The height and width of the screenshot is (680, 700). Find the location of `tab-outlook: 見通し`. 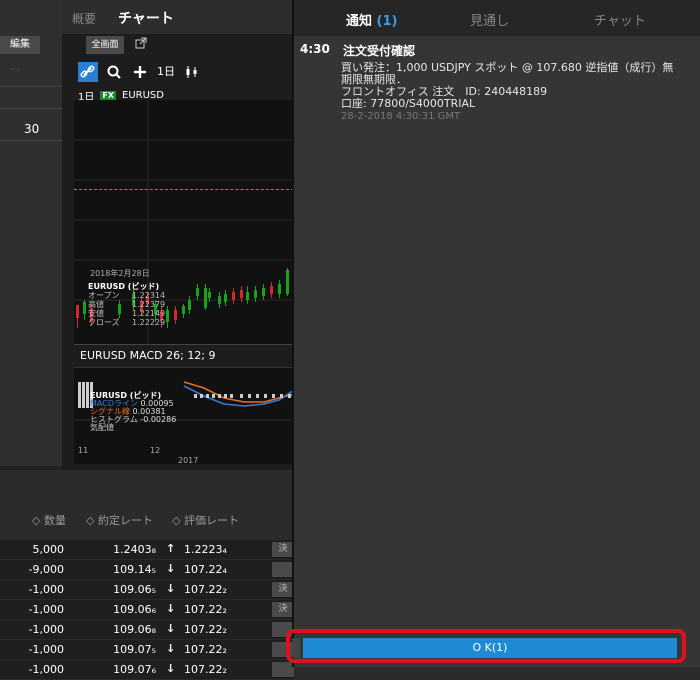

tab-outlook: 見通し is located at coordinates (489, 19).